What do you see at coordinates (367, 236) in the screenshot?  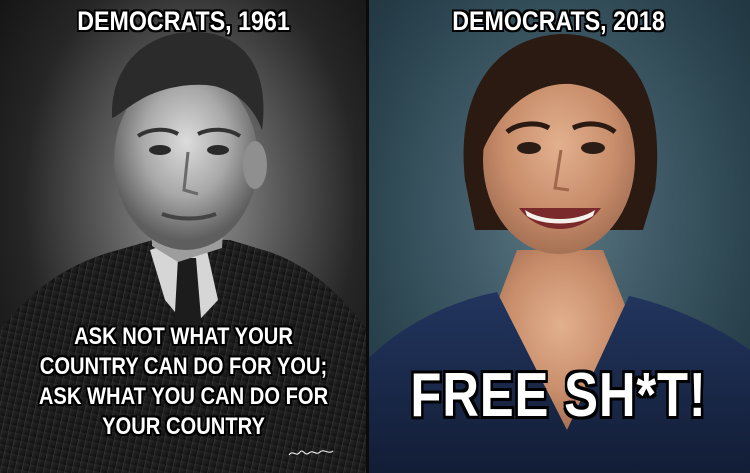 I see `panel-divider` at bounding box center [367, 236].